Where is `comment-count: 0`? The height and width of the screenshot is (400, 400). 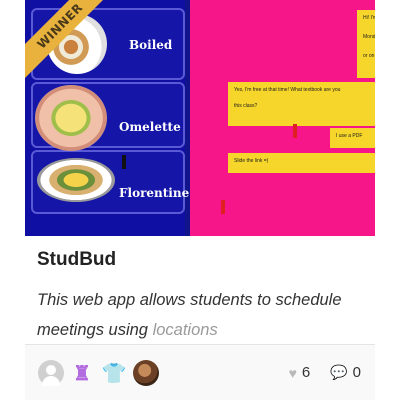 comment-count: 0 is located at coordinates (356, 372).